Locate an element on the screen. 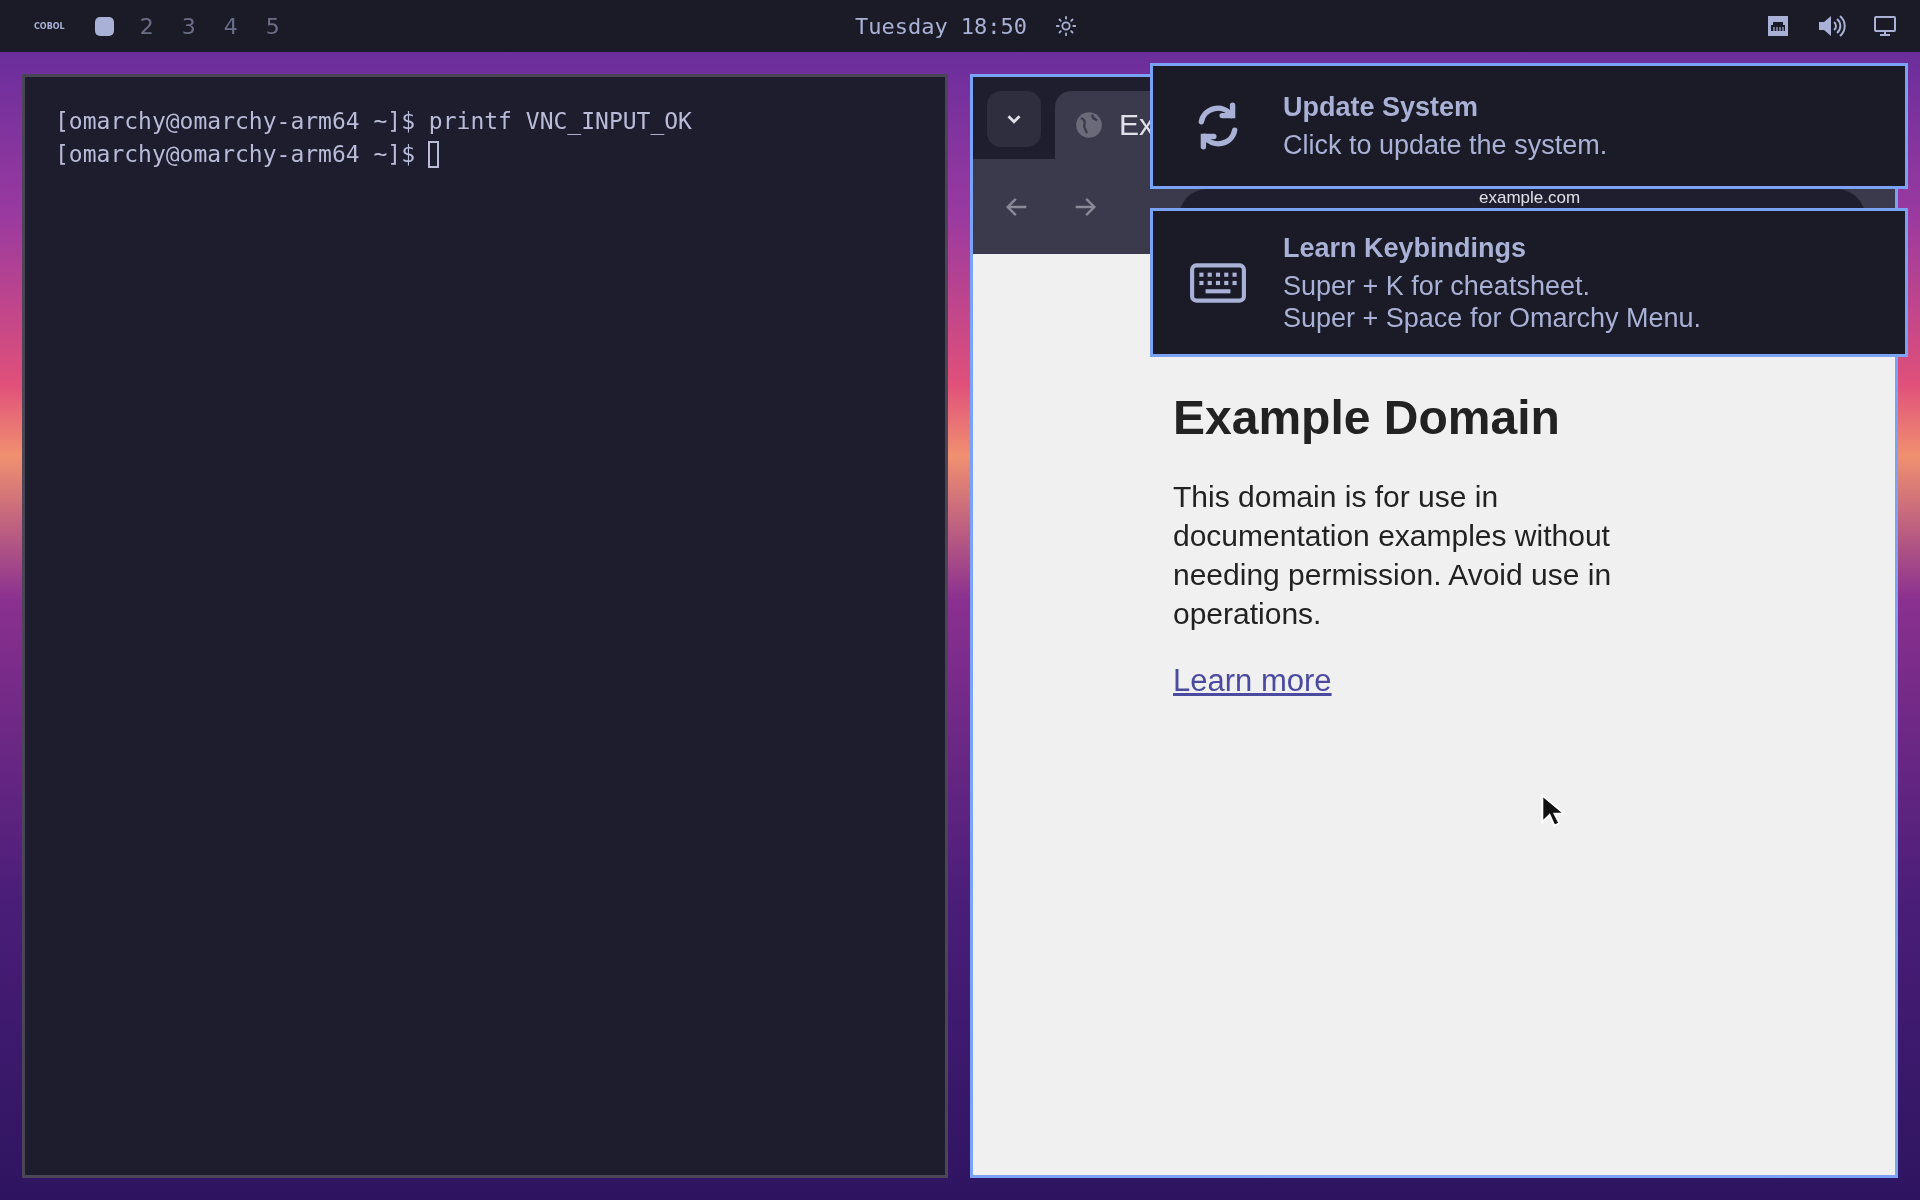  monitor-icon is located at coordinates (1885, 26).